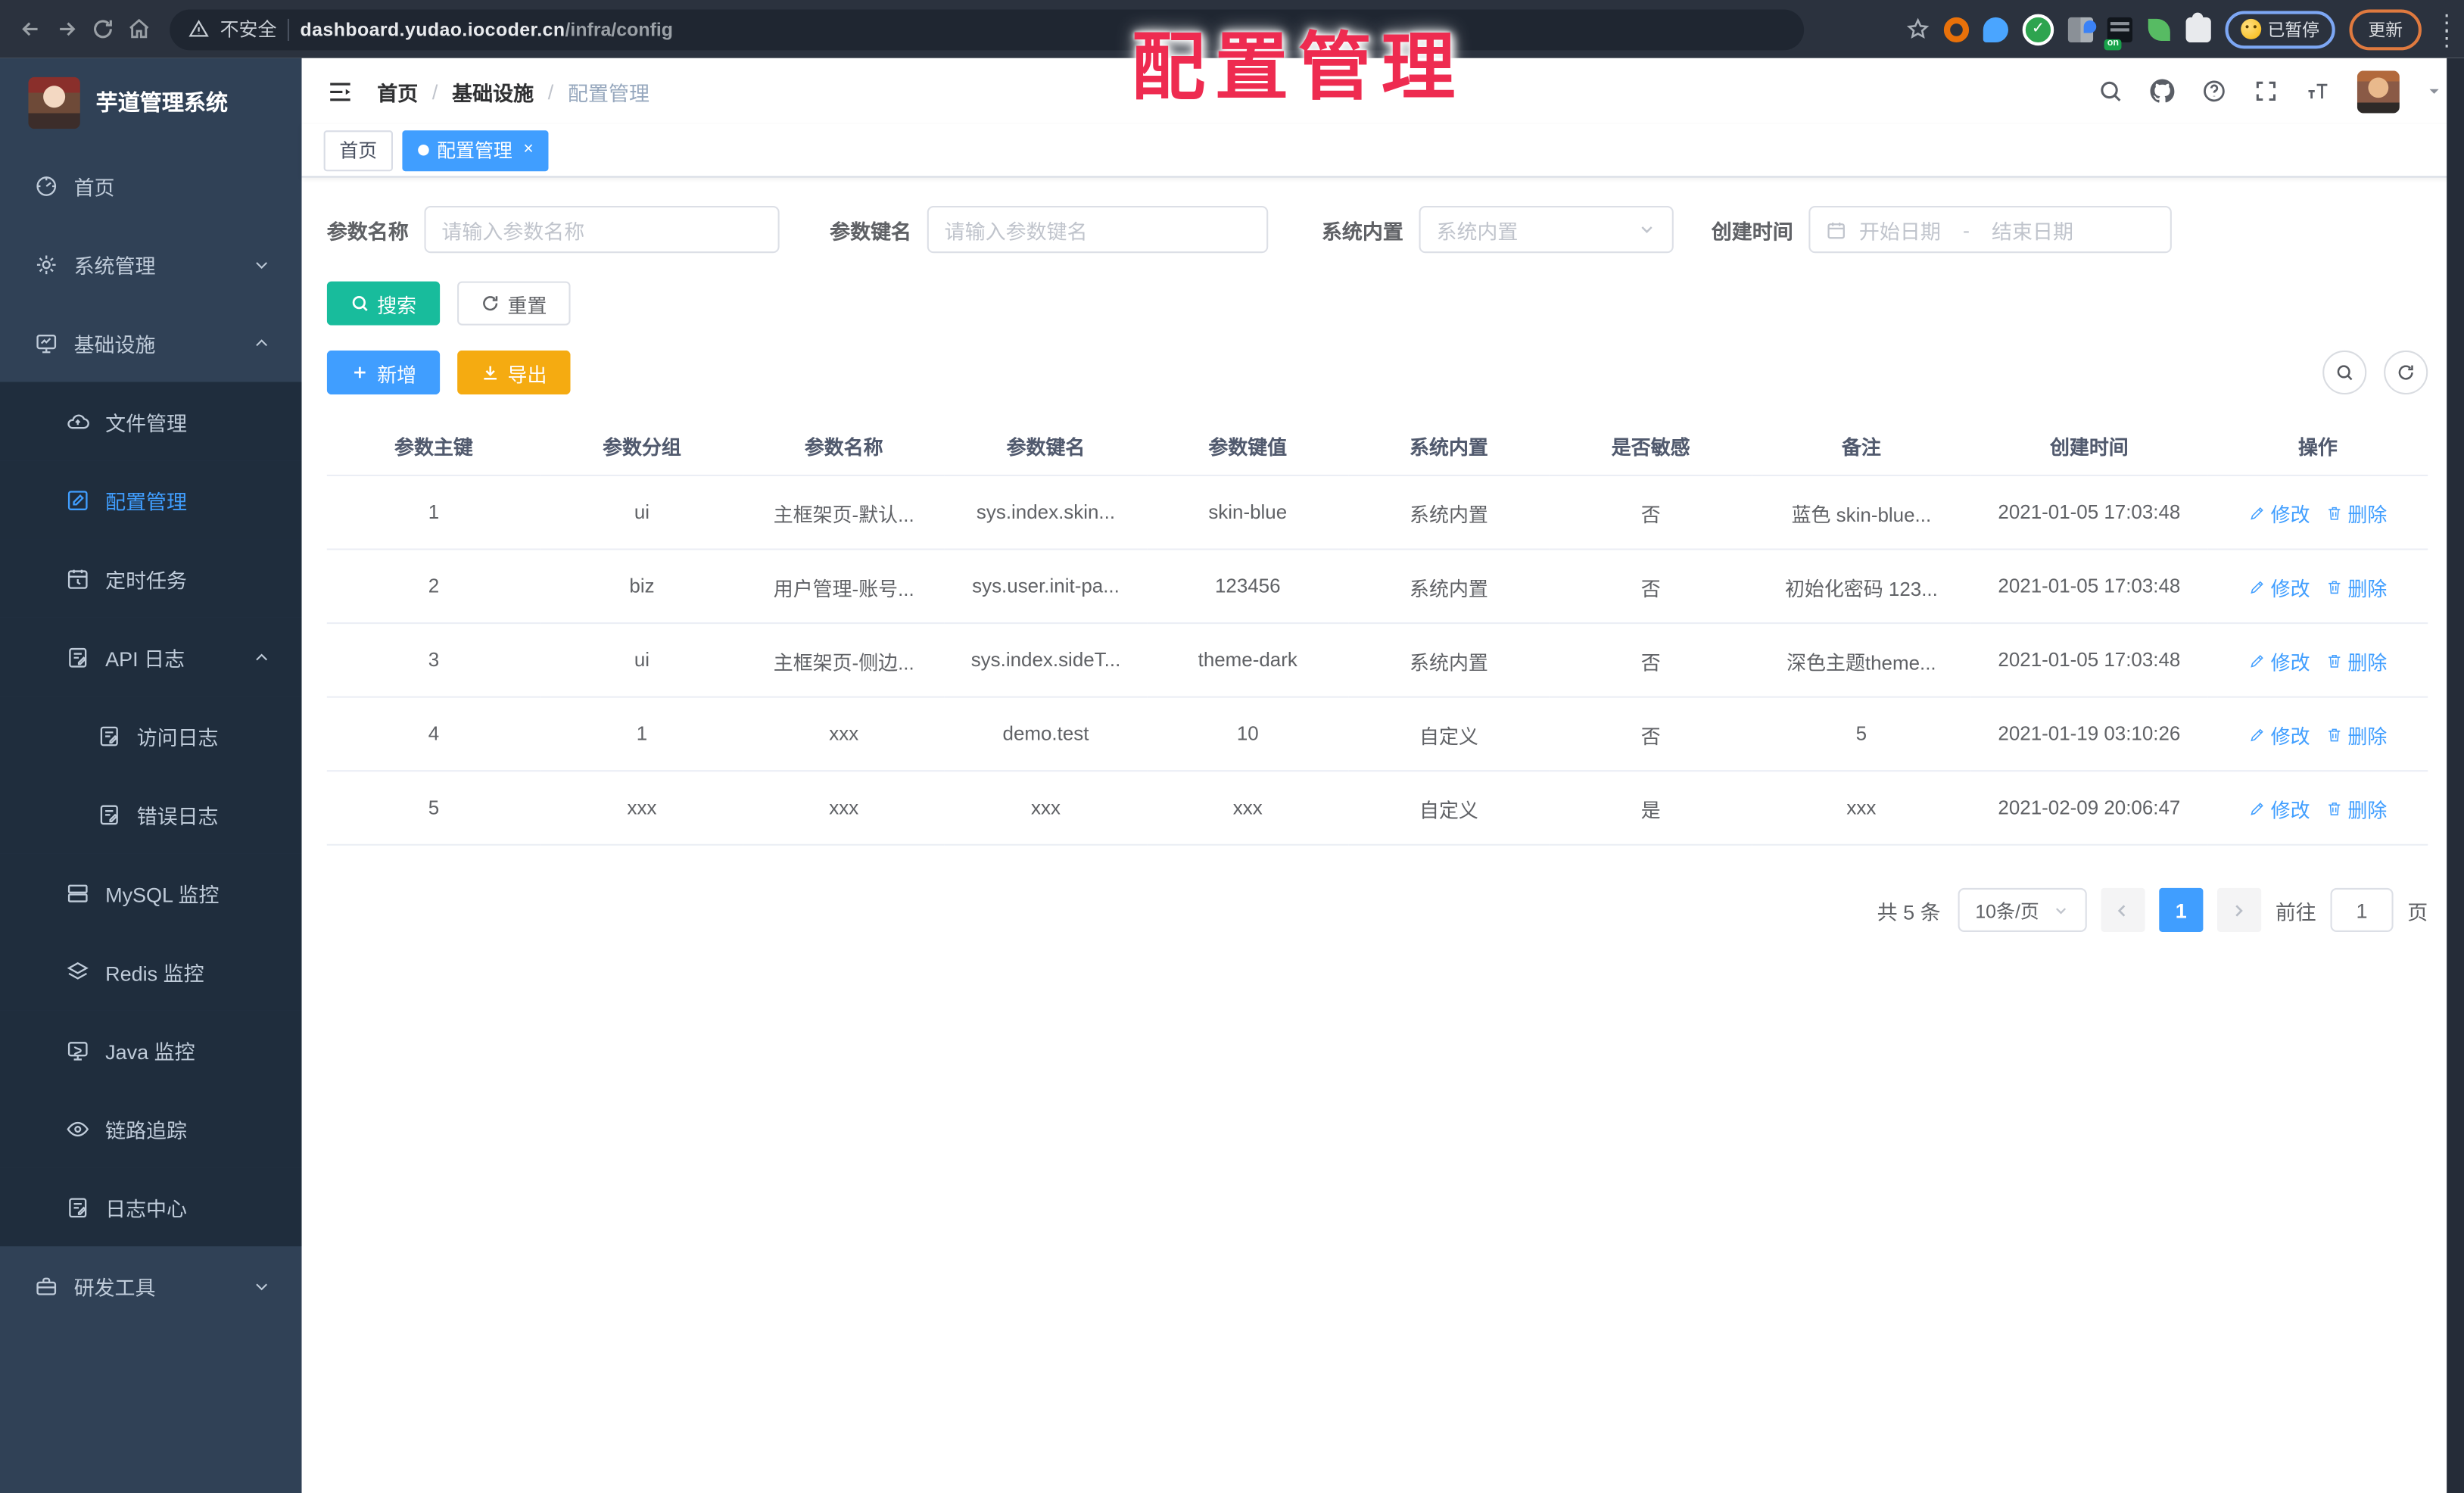 This screenshot has width=2464, height=1493. I want to click on search-icon, so click(2110, 91).